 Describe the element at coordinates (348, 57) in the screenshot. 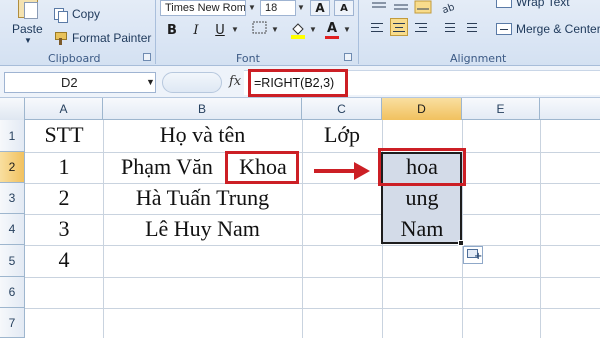

I see `font-launcher-icon` at that location.